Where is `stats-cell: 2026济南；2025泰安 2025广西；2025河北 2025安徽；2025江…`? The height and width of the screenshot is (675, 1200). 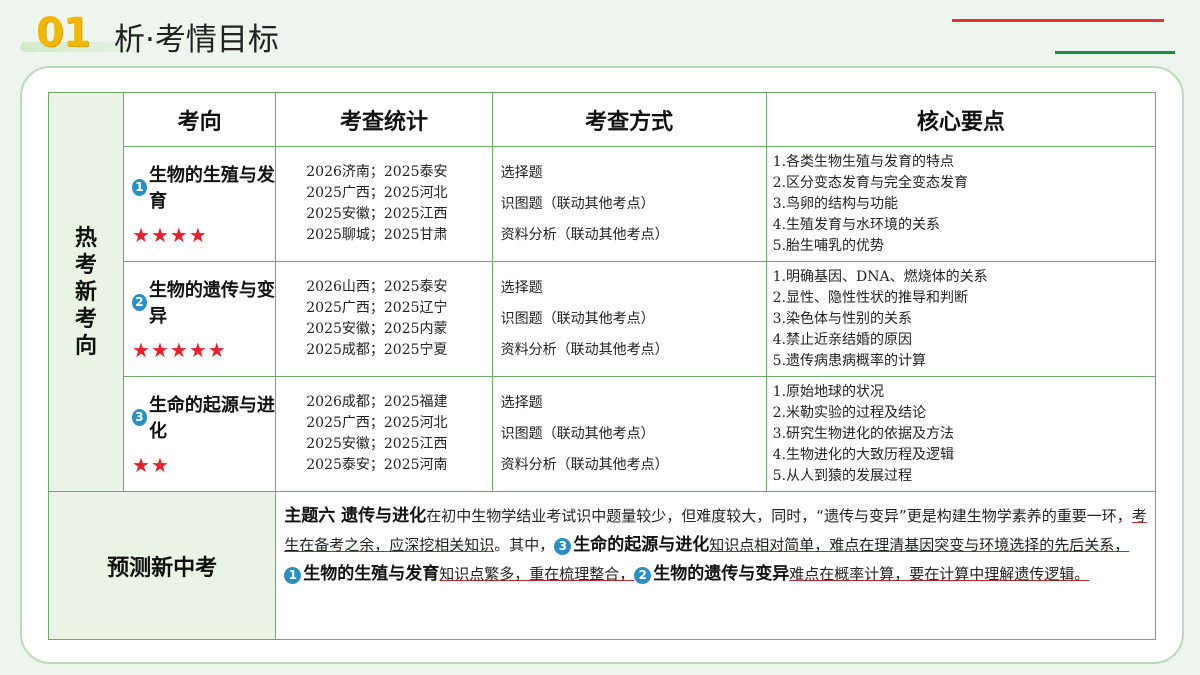 stats-cell: 2026济南；2025泰安 2025广西；2025河北 2025安徽；2025江… is located at coordinates (384, 204).